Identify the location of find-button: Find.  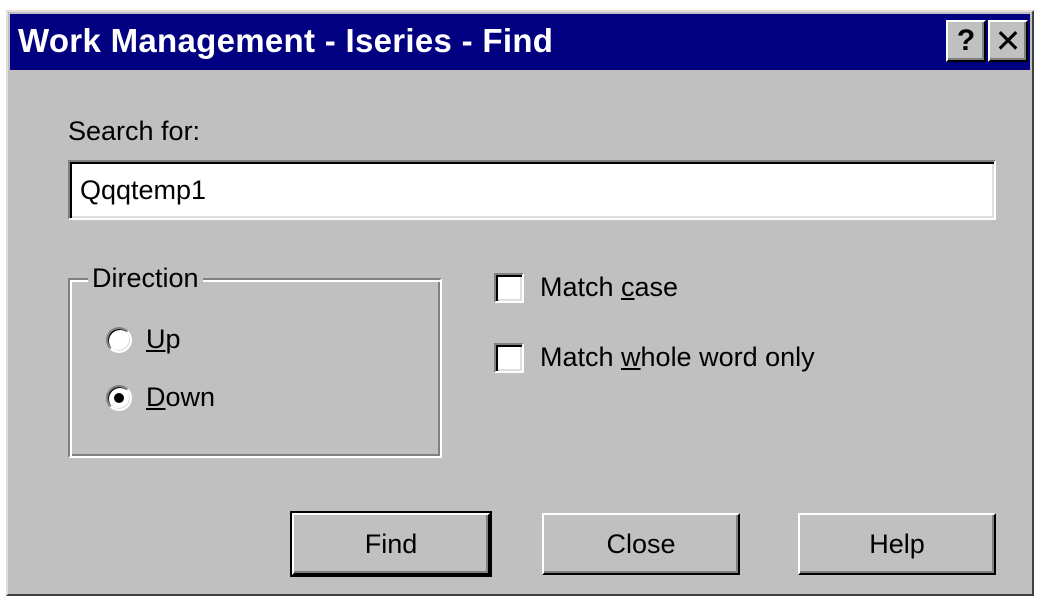
(391, 544).